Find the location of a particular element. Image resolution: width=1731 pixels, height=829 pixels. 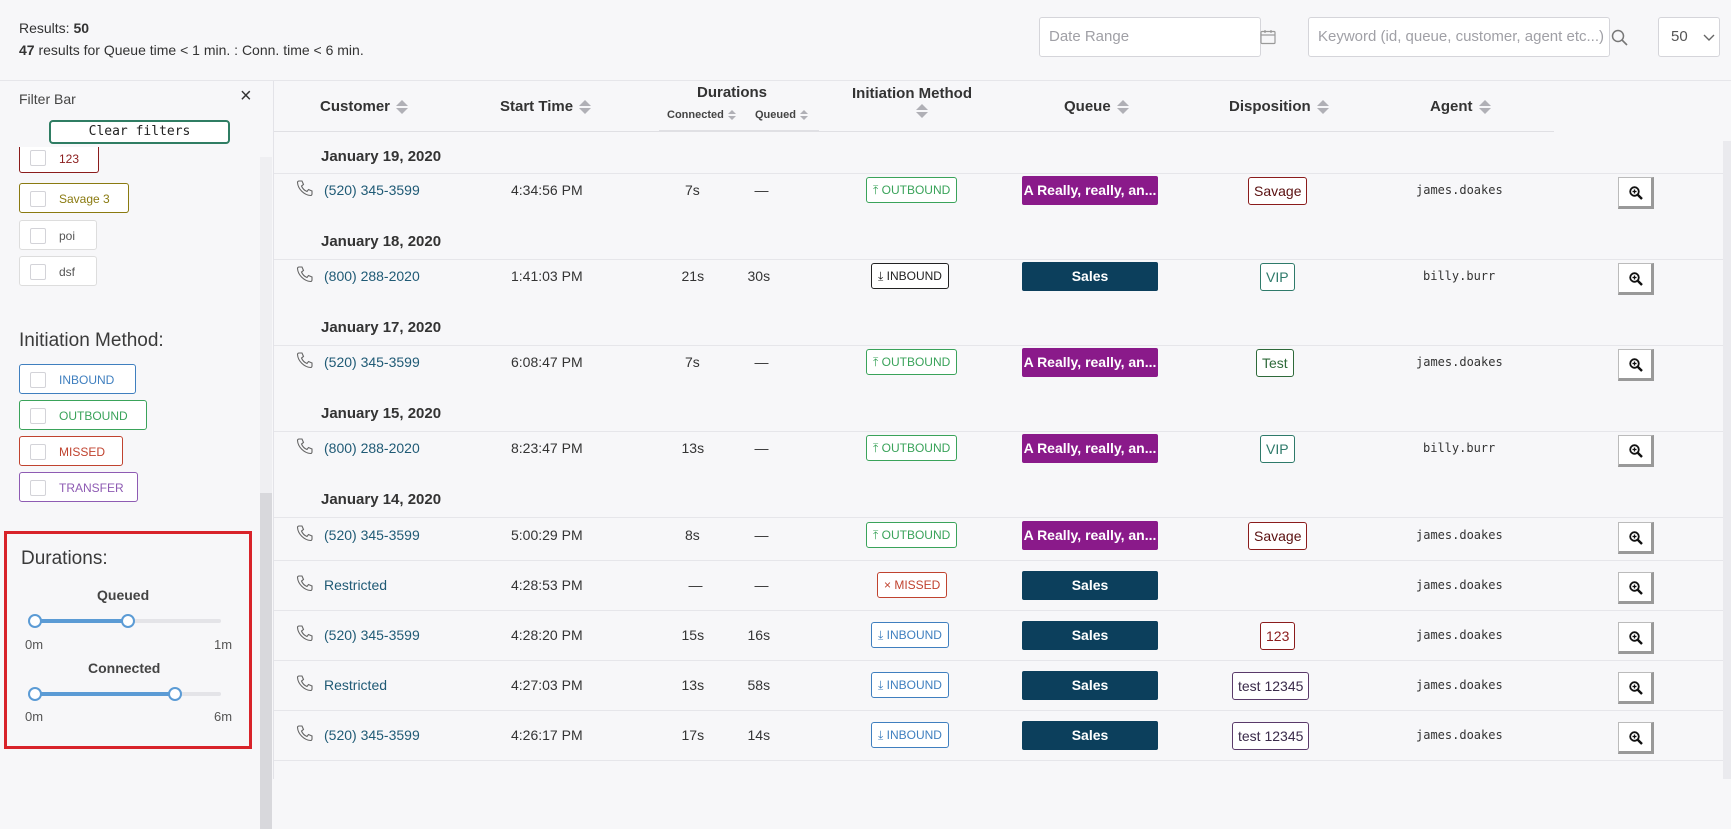

close-filter-bar-icon: × is located at coordinates (246, 96).